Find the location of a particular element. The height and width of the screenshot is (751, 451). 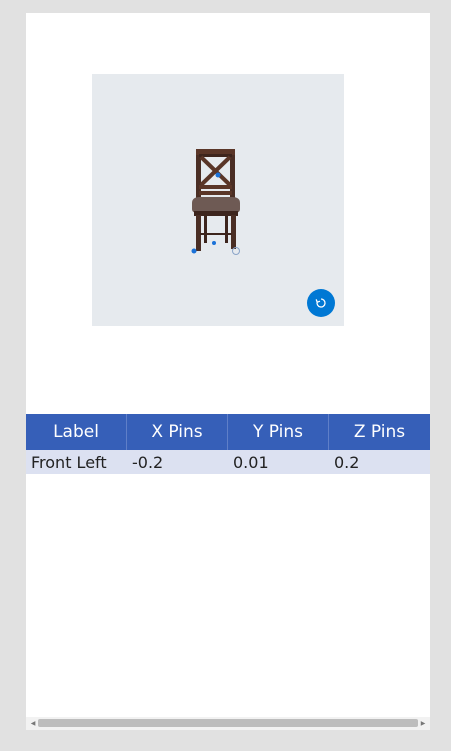

table-header: Label X Pins Y Pins Z Pins is located at coordinates (228, 432).